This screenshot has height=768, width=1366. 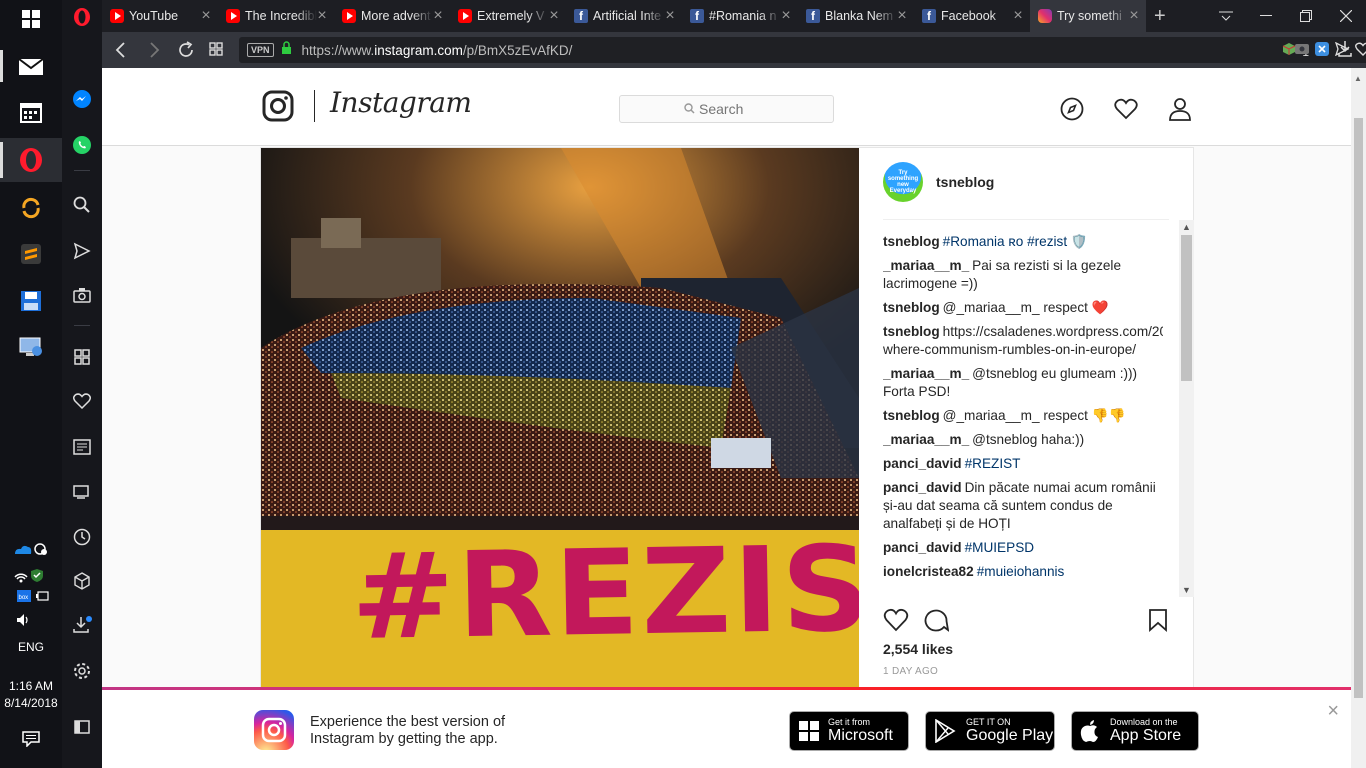 What do you see at coordinates (1000, 547) in the screenshot?
I see `comment-text: #MUIEPSD` at bounding box center [1000, 547].